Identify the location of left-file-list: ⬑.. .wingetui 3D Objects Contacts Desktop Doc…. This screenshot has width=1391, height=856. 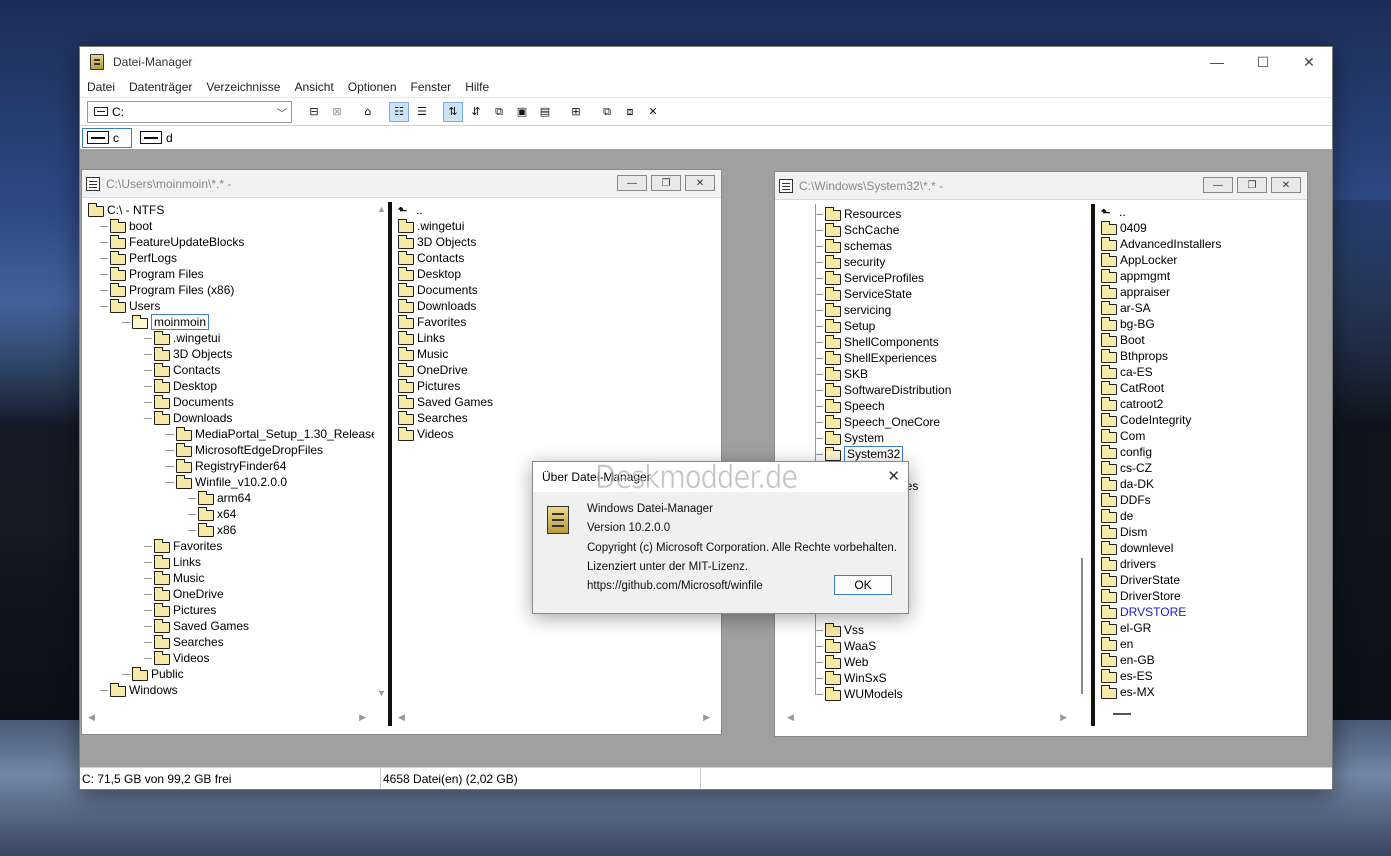
(554, 455).